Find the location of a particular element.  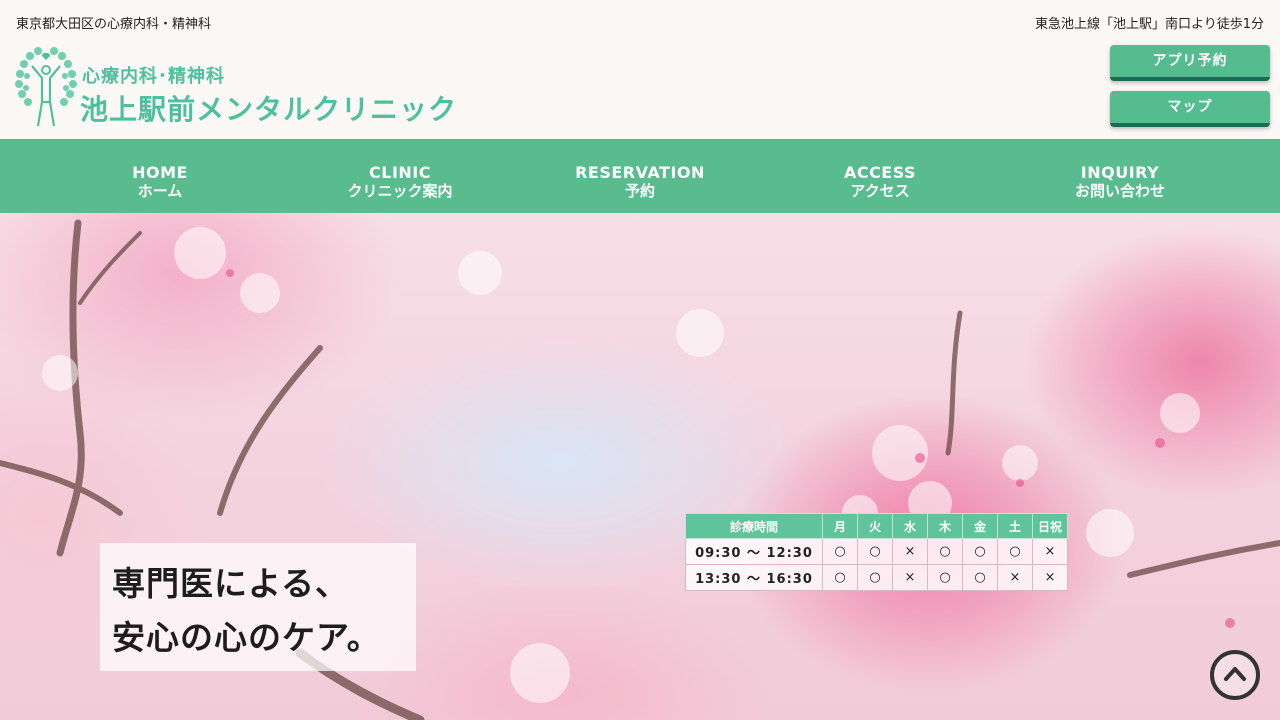

hours-time: 13:30 ～ 16:30 is located at coordinates (754, 577).